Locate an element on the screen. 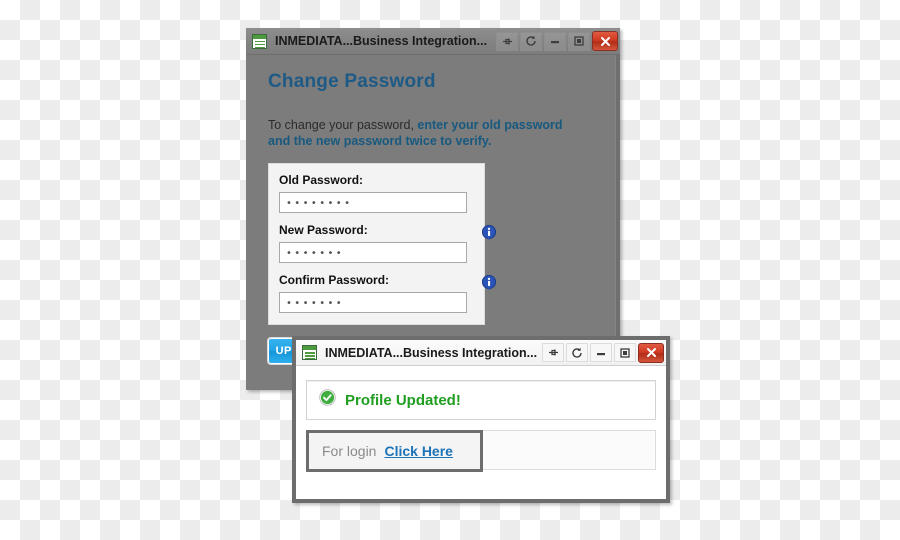  old-password-label: Old Password: is located at coordinates (321, 180).